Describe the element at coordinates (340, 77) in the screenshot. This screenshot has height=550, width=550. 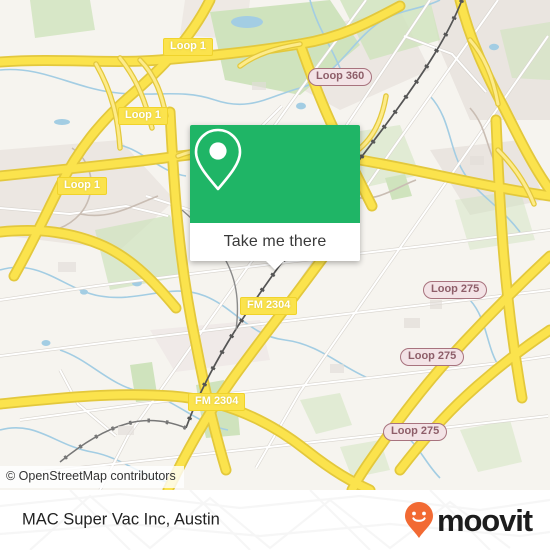
I see `road-label-loop-360: Loop 360` at that location.